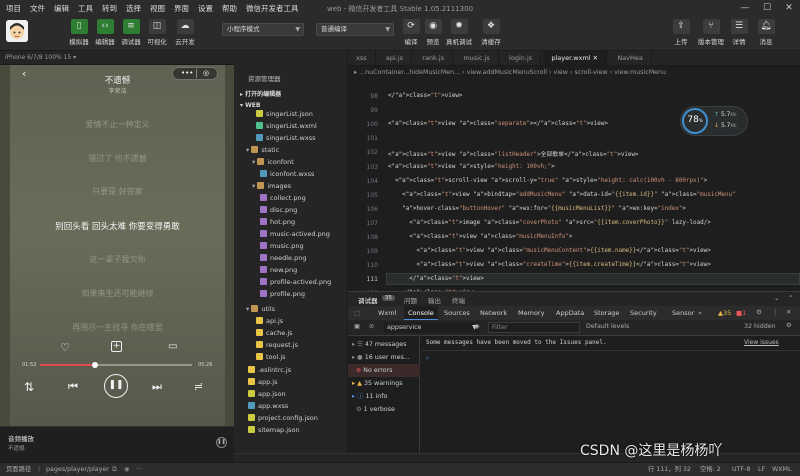 The height and width of the screenshot is (476, 800). What do you see at coordinates (291, 430) in the screenshot?
I see `file-item: sitemap.json` at bounding box center [291, 430].